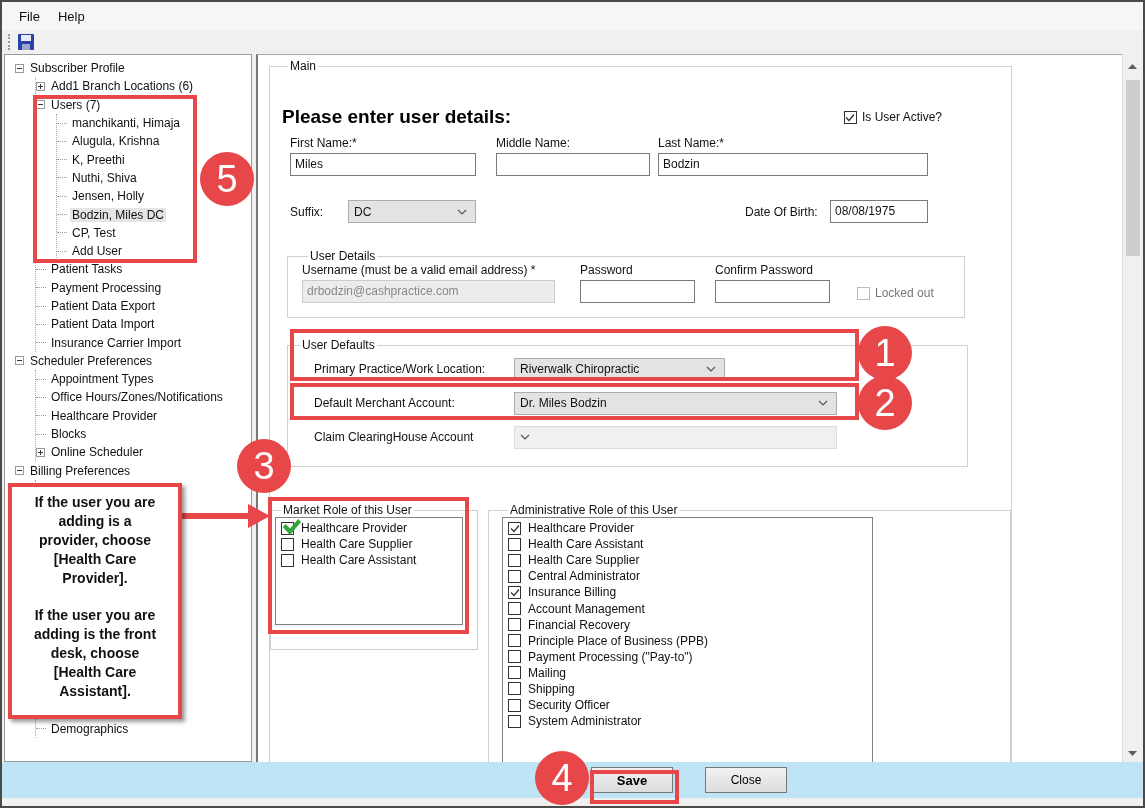  What do you see at coordinates (104, 415) in the screenshot?
I see `tree-item: Healthcare Provider` at bounding box center [104, 415].